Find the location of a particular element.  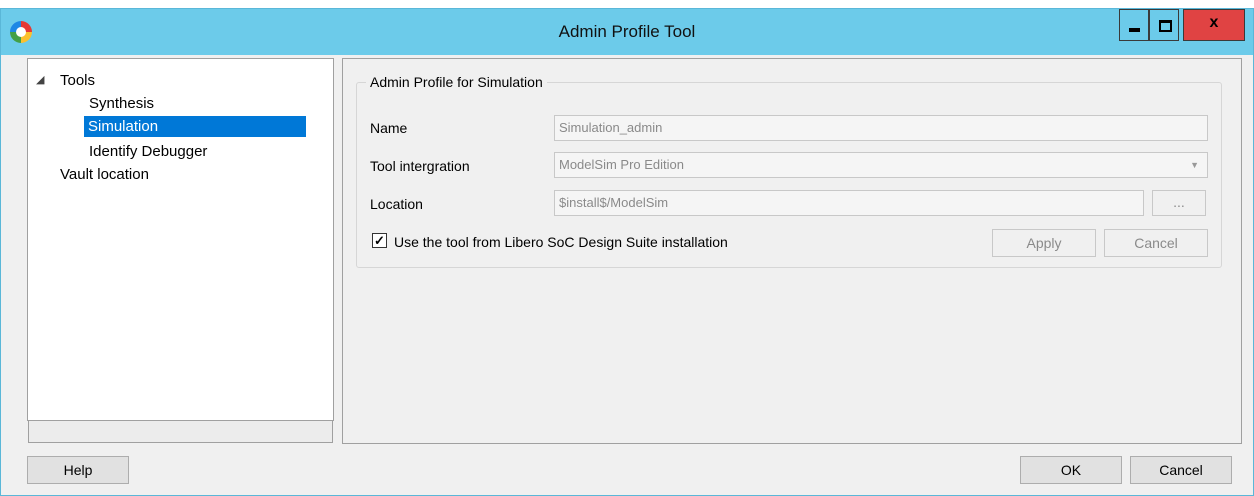

tree-horizontal-scrollbar is located at coordinates (180, 432).